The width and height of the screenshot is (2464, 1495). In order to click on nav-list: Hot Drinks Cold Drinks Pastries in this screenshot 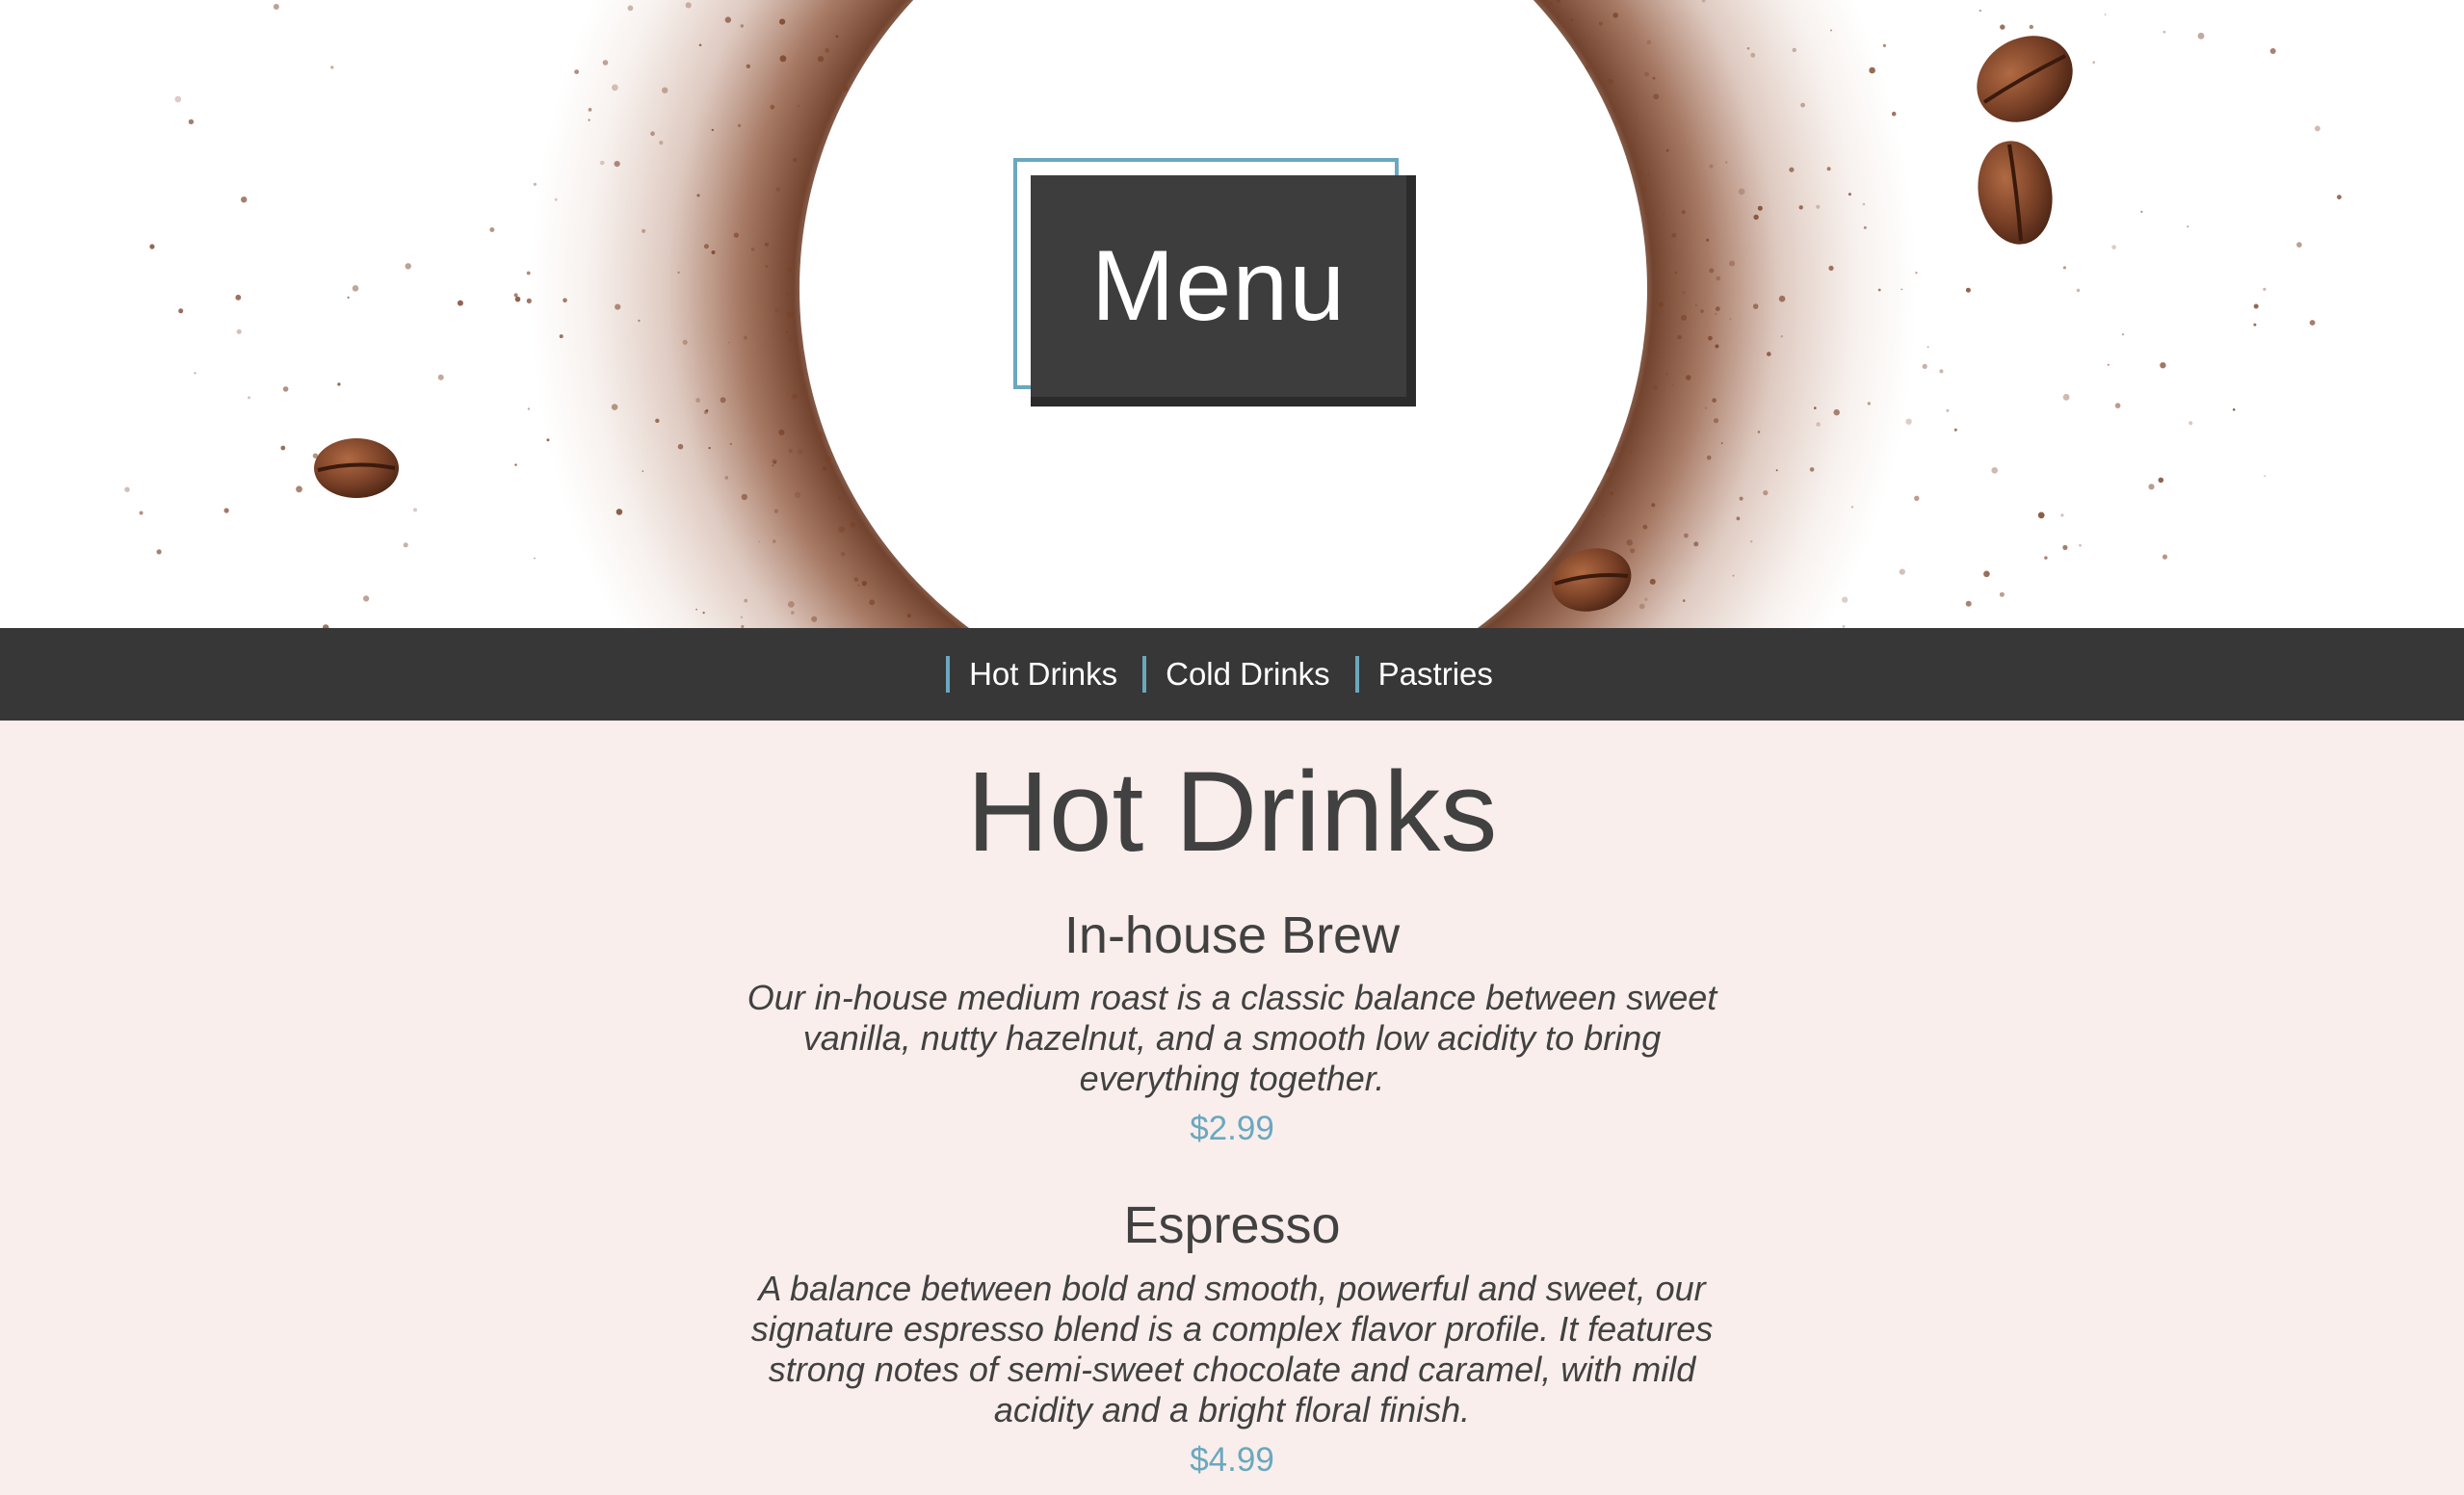, I will do `click(1232, 674)`.